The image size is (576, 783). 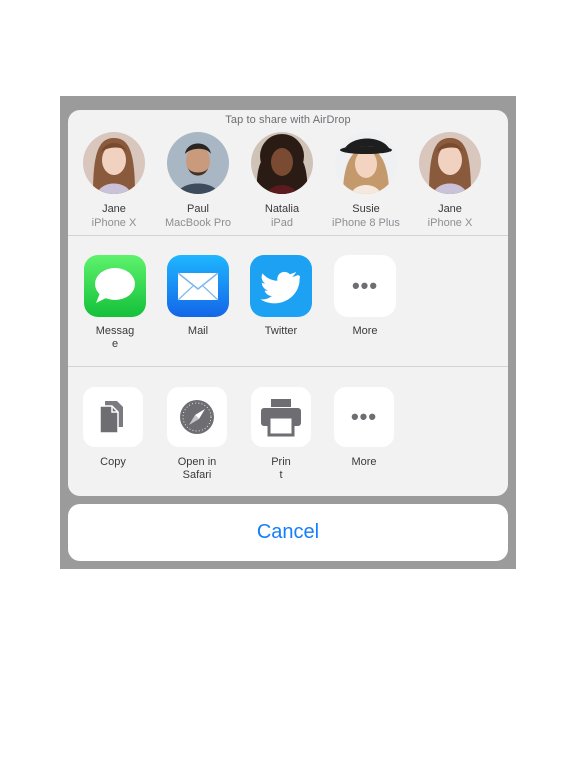 I want to click on airdrop-contact-jane: Jane iPhone X, so click(x=114, y=181).